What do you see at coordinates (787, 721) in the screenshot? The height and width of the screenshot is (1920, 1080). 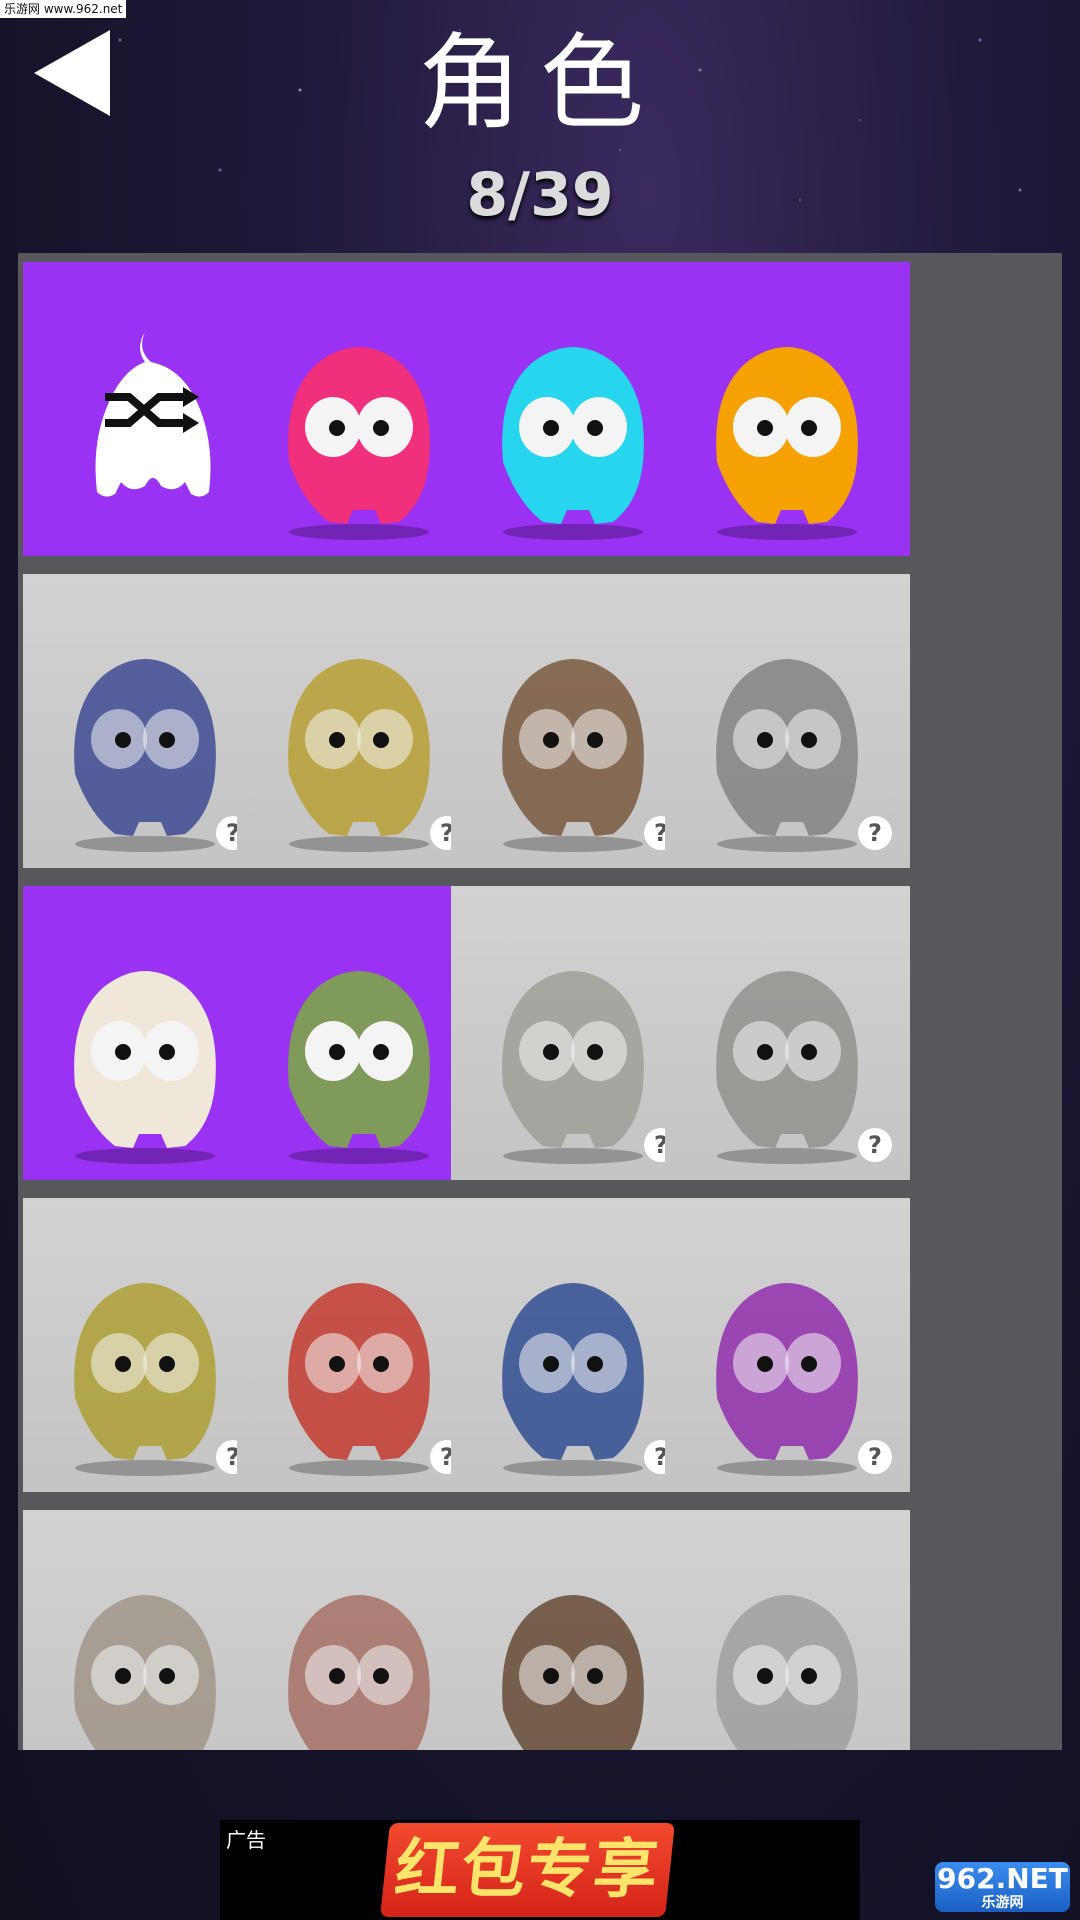 I see `character-card-grey-rooster: ?` at bounding box center [787, 721].